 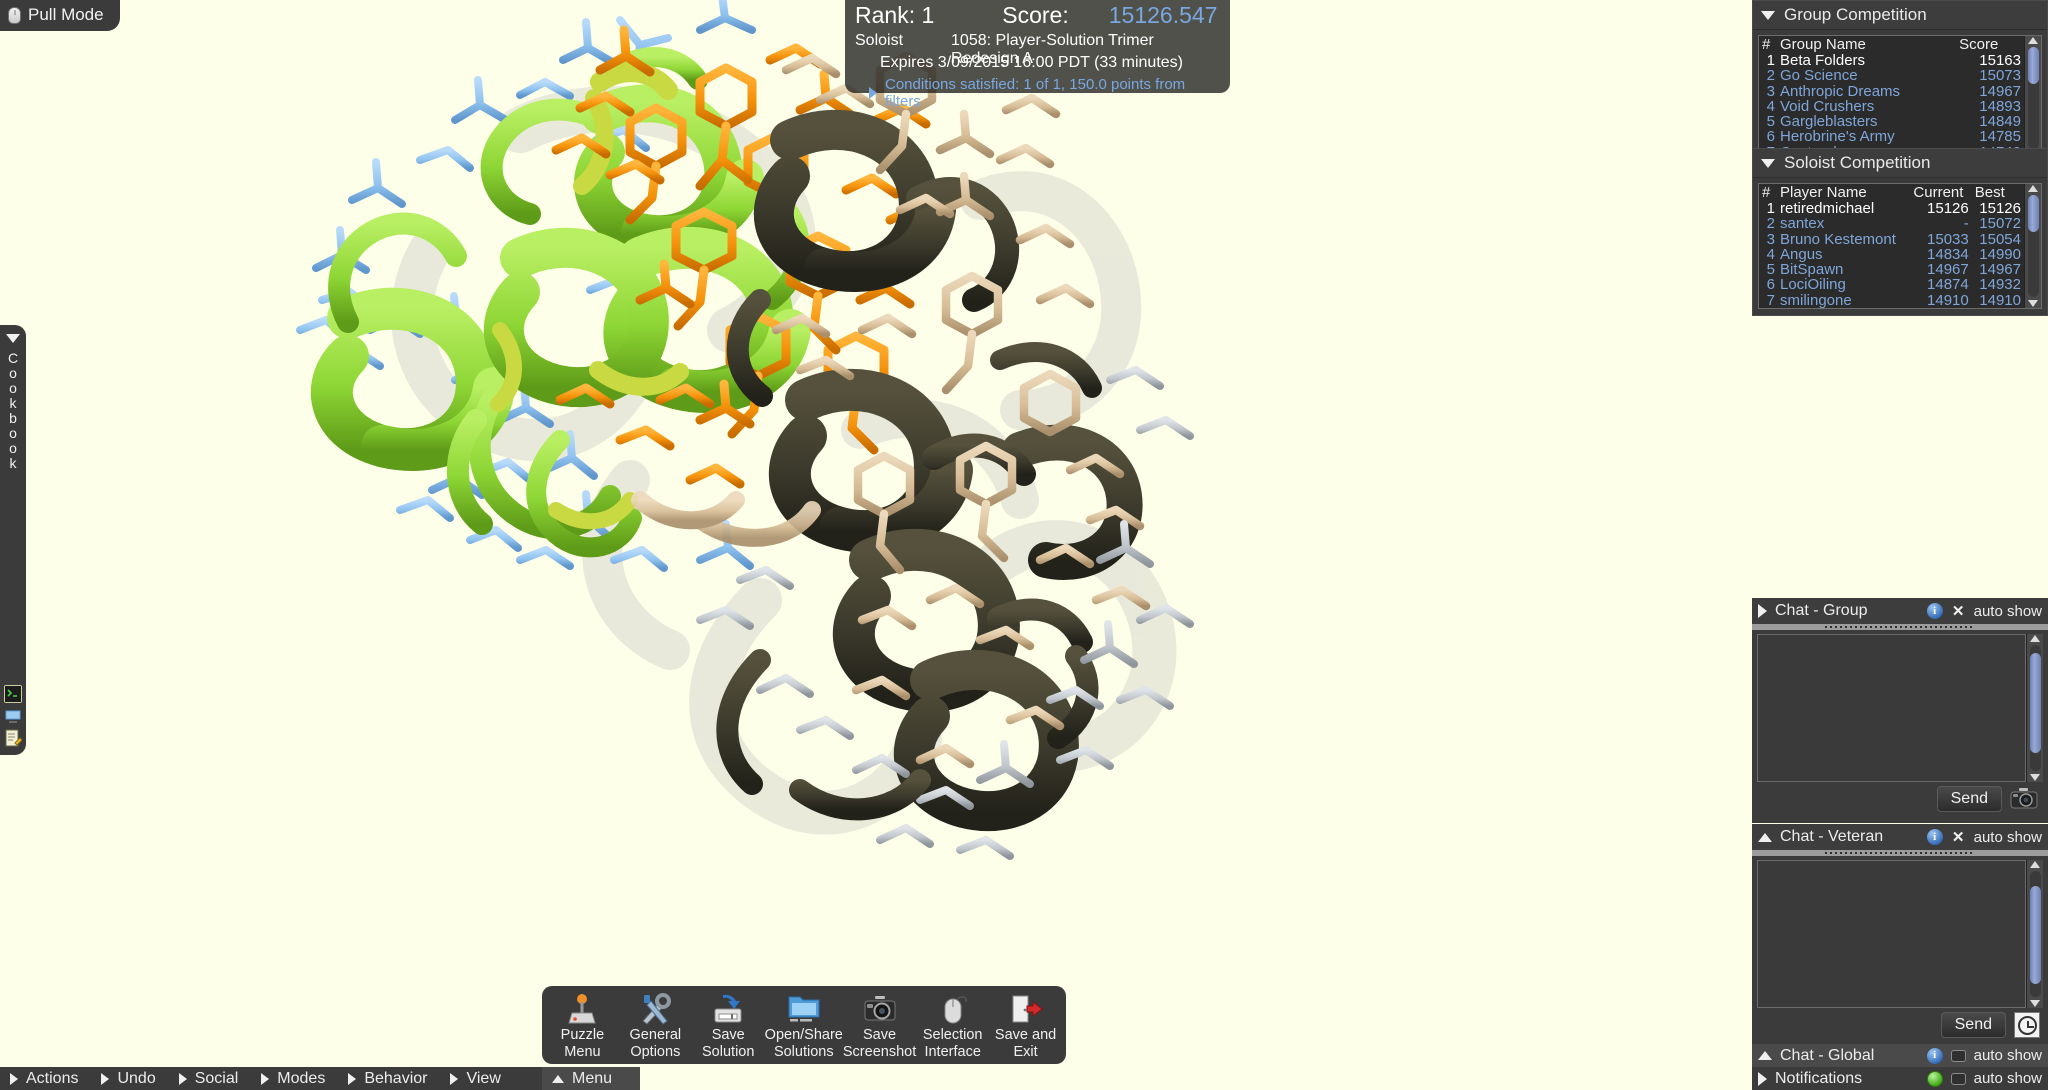 What do you see at coordinates (294, 1079) in the screenshot?
I see `menu-item-modes: Modes` at bounding box center [294, 1079].